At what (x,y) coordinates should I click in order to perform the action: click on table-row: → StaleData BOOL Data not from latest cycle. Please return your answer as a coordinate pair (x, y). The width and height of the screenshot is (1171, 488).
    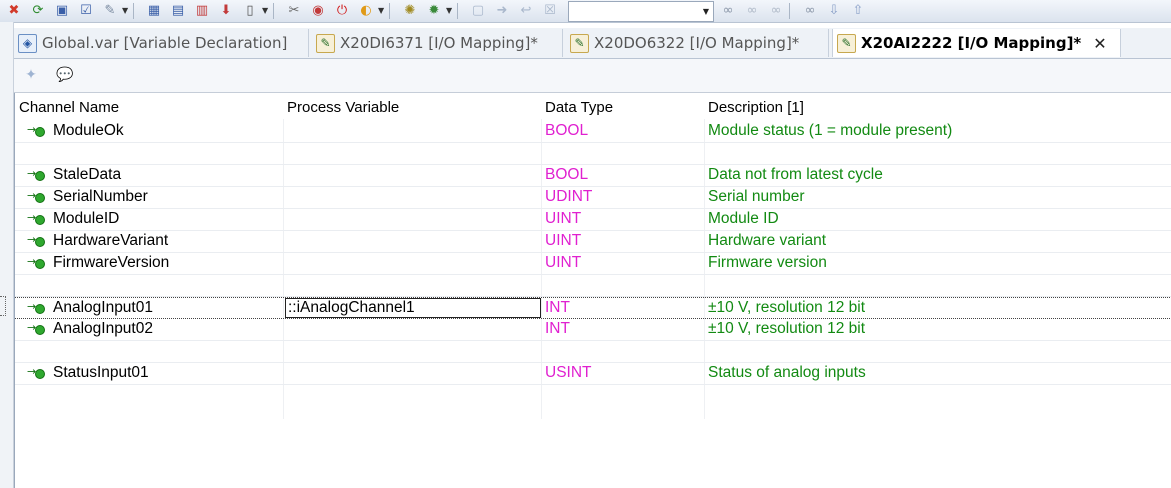
    Looking at the image, I should click on (593, 176).